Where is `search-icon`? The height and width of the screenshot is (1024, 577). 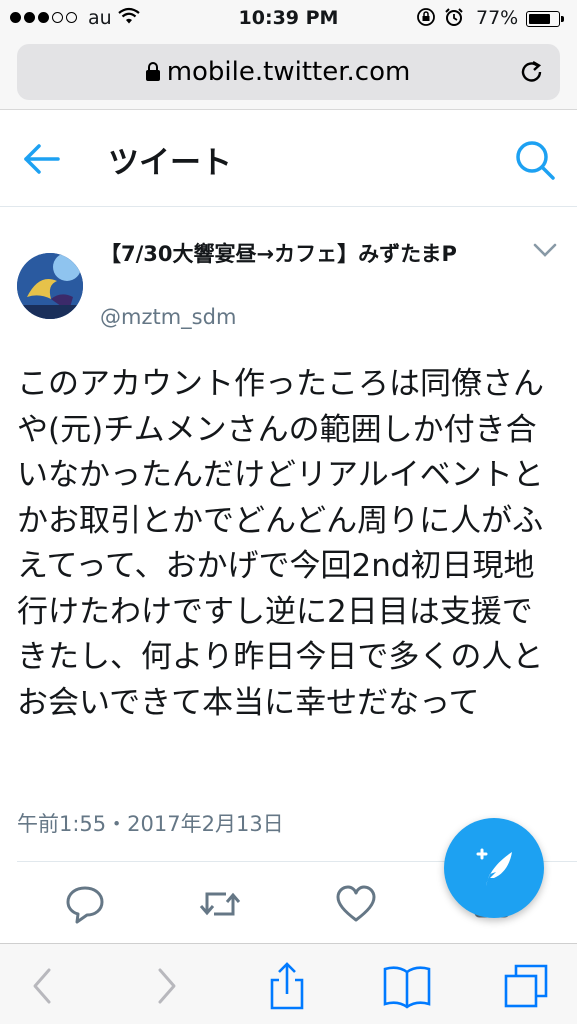
search-icon is located at coordinates (535, 160).